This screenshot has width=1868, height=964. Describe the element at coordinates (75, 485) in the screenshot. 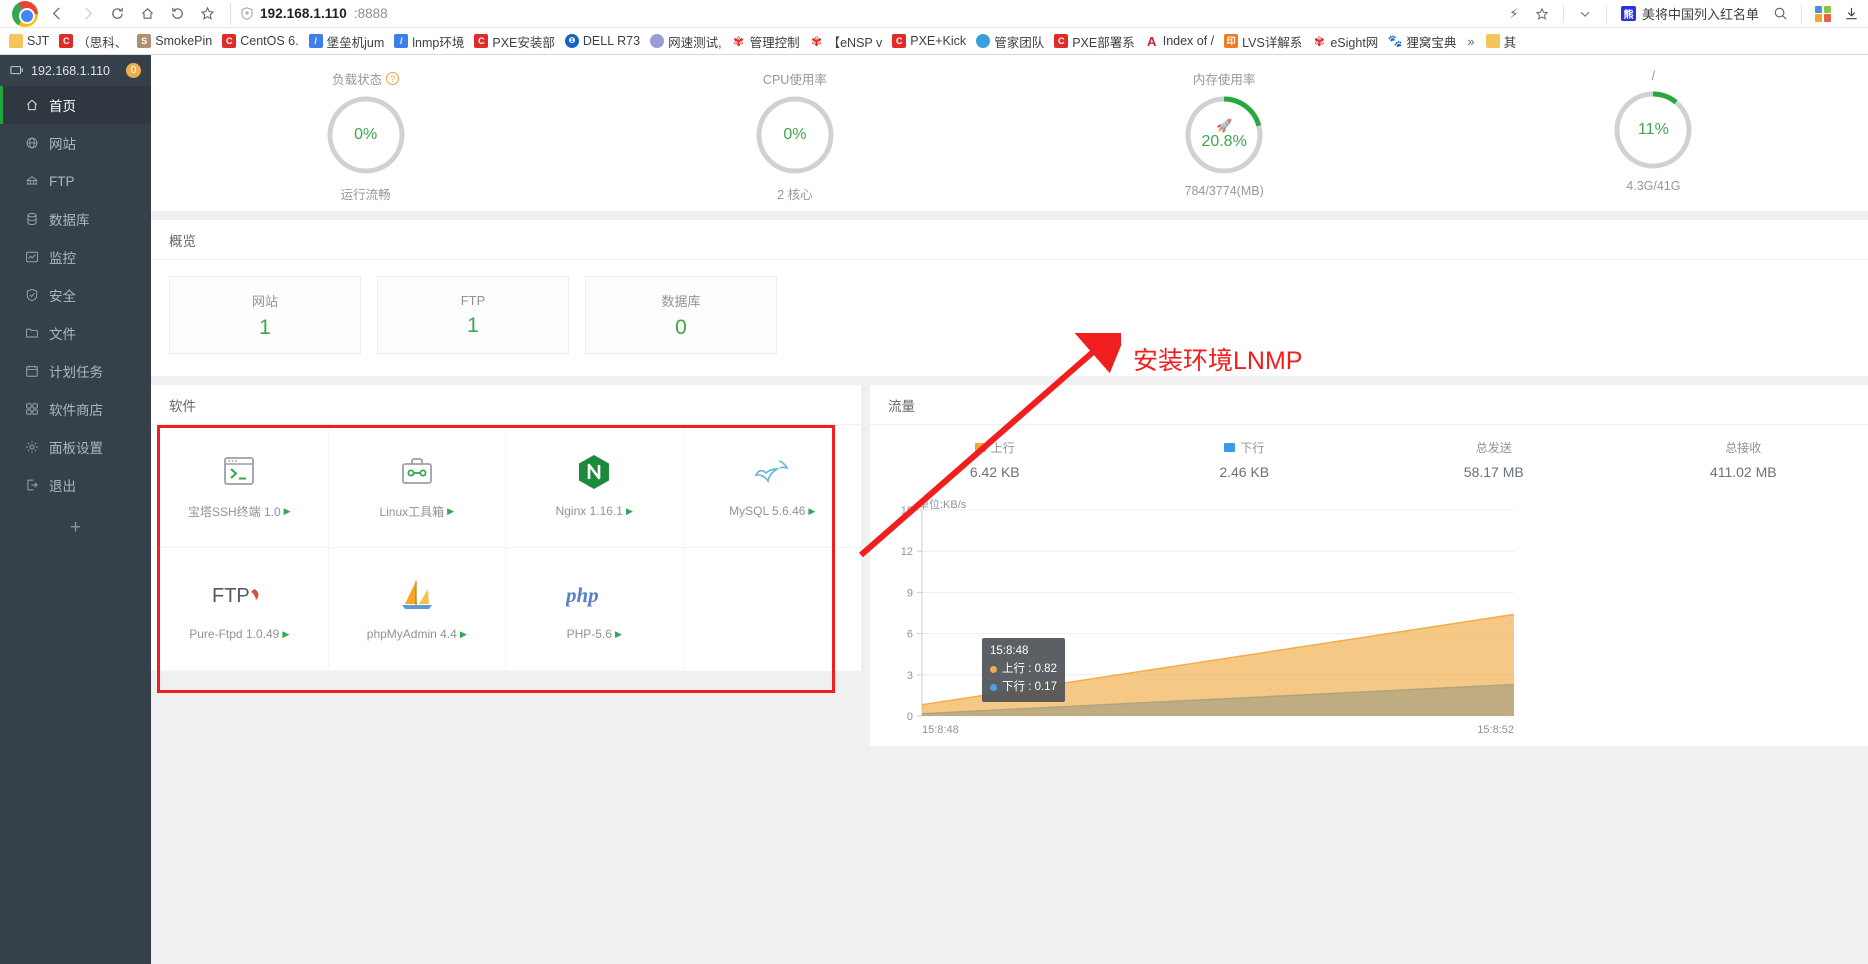

I see `sidebar-item-11: 退出` at that location.